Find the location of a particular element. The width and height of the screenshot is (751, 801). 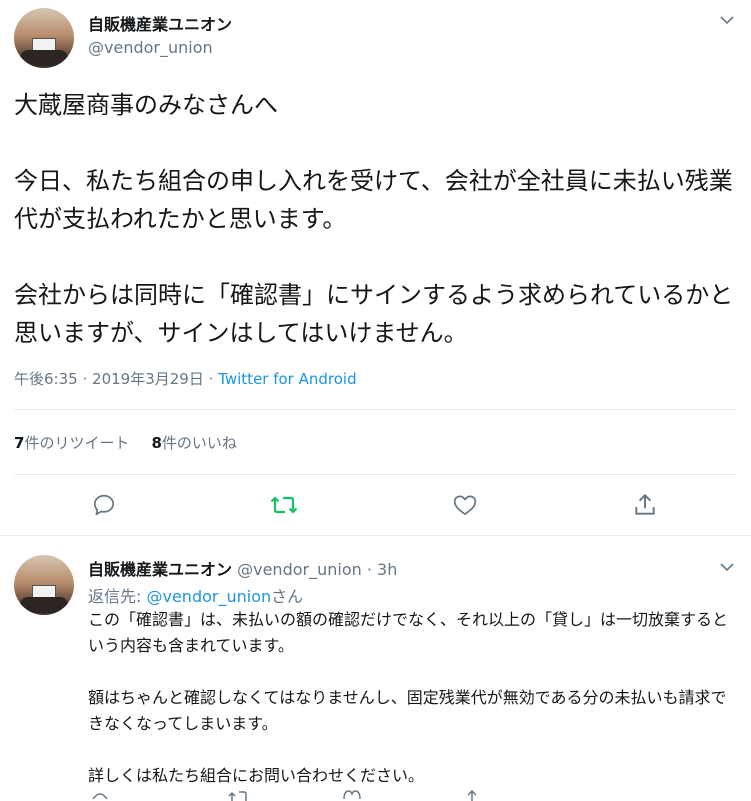

retweet-count-link: 7件のリツイート is located at coordinates (71, 443).